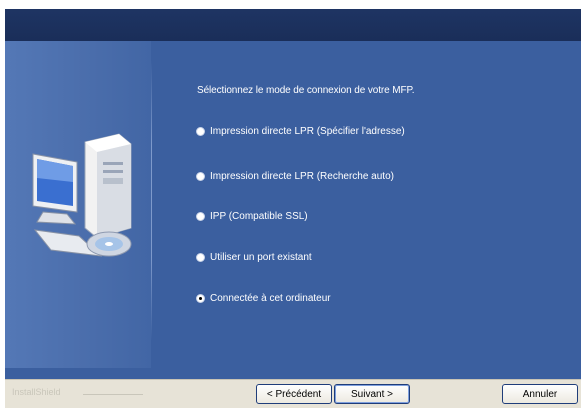  Describe the element at coordinates (113, 394) in the screenshot. I see `brand-divider` at that location.